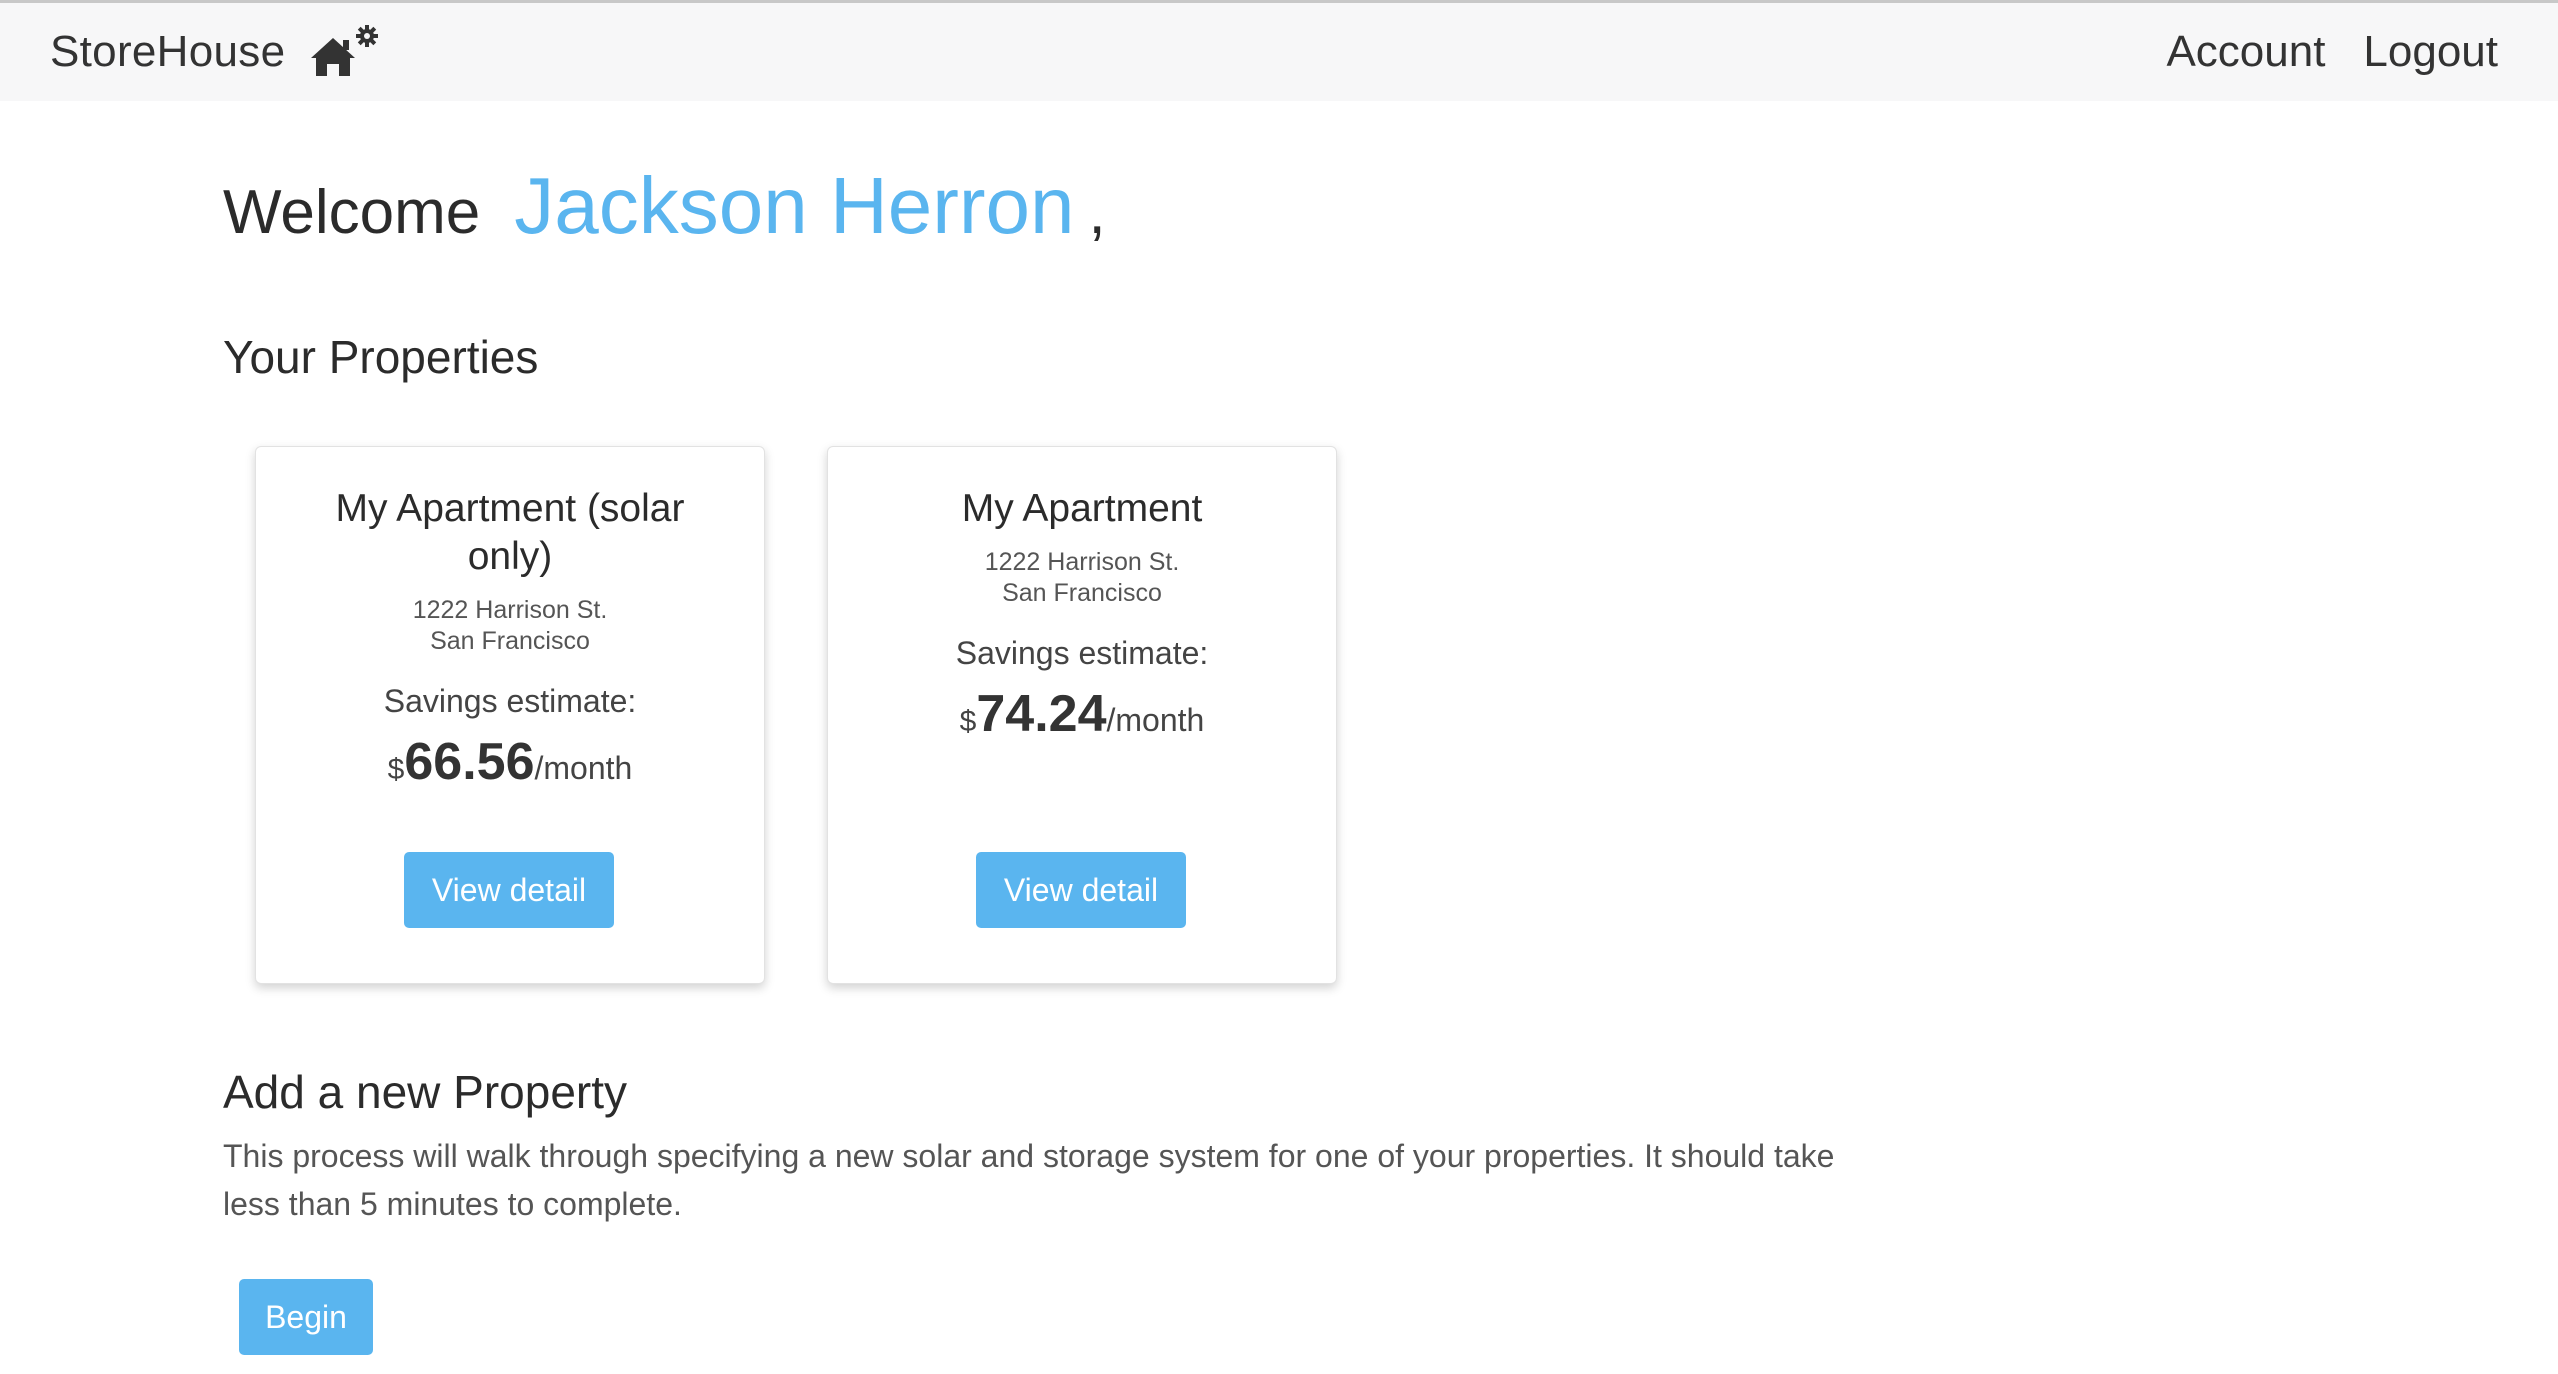 The height and width of the screenshot is (1374, 2558). I want to click on savings-value: $74.24/month, so click(1082, 714).